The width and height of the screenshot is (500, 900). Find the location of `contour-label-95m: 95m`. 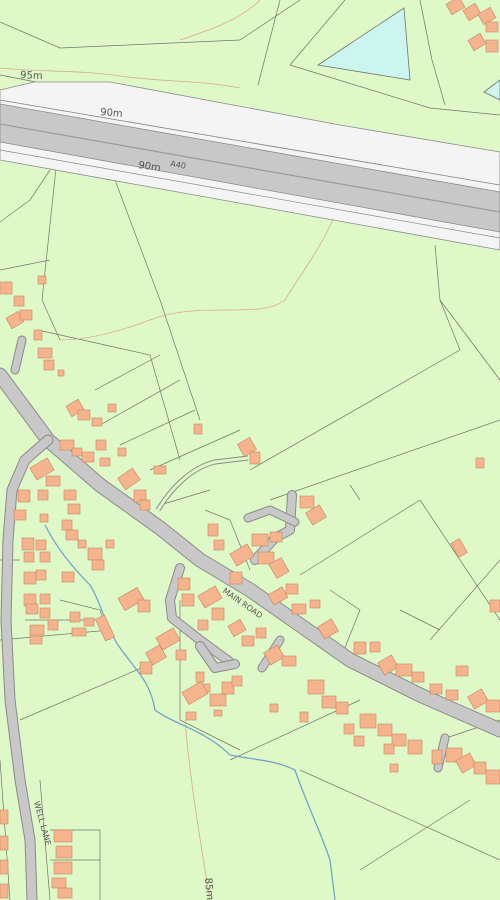

contour-label-95m: 95m is located at coordinates (31, 76).